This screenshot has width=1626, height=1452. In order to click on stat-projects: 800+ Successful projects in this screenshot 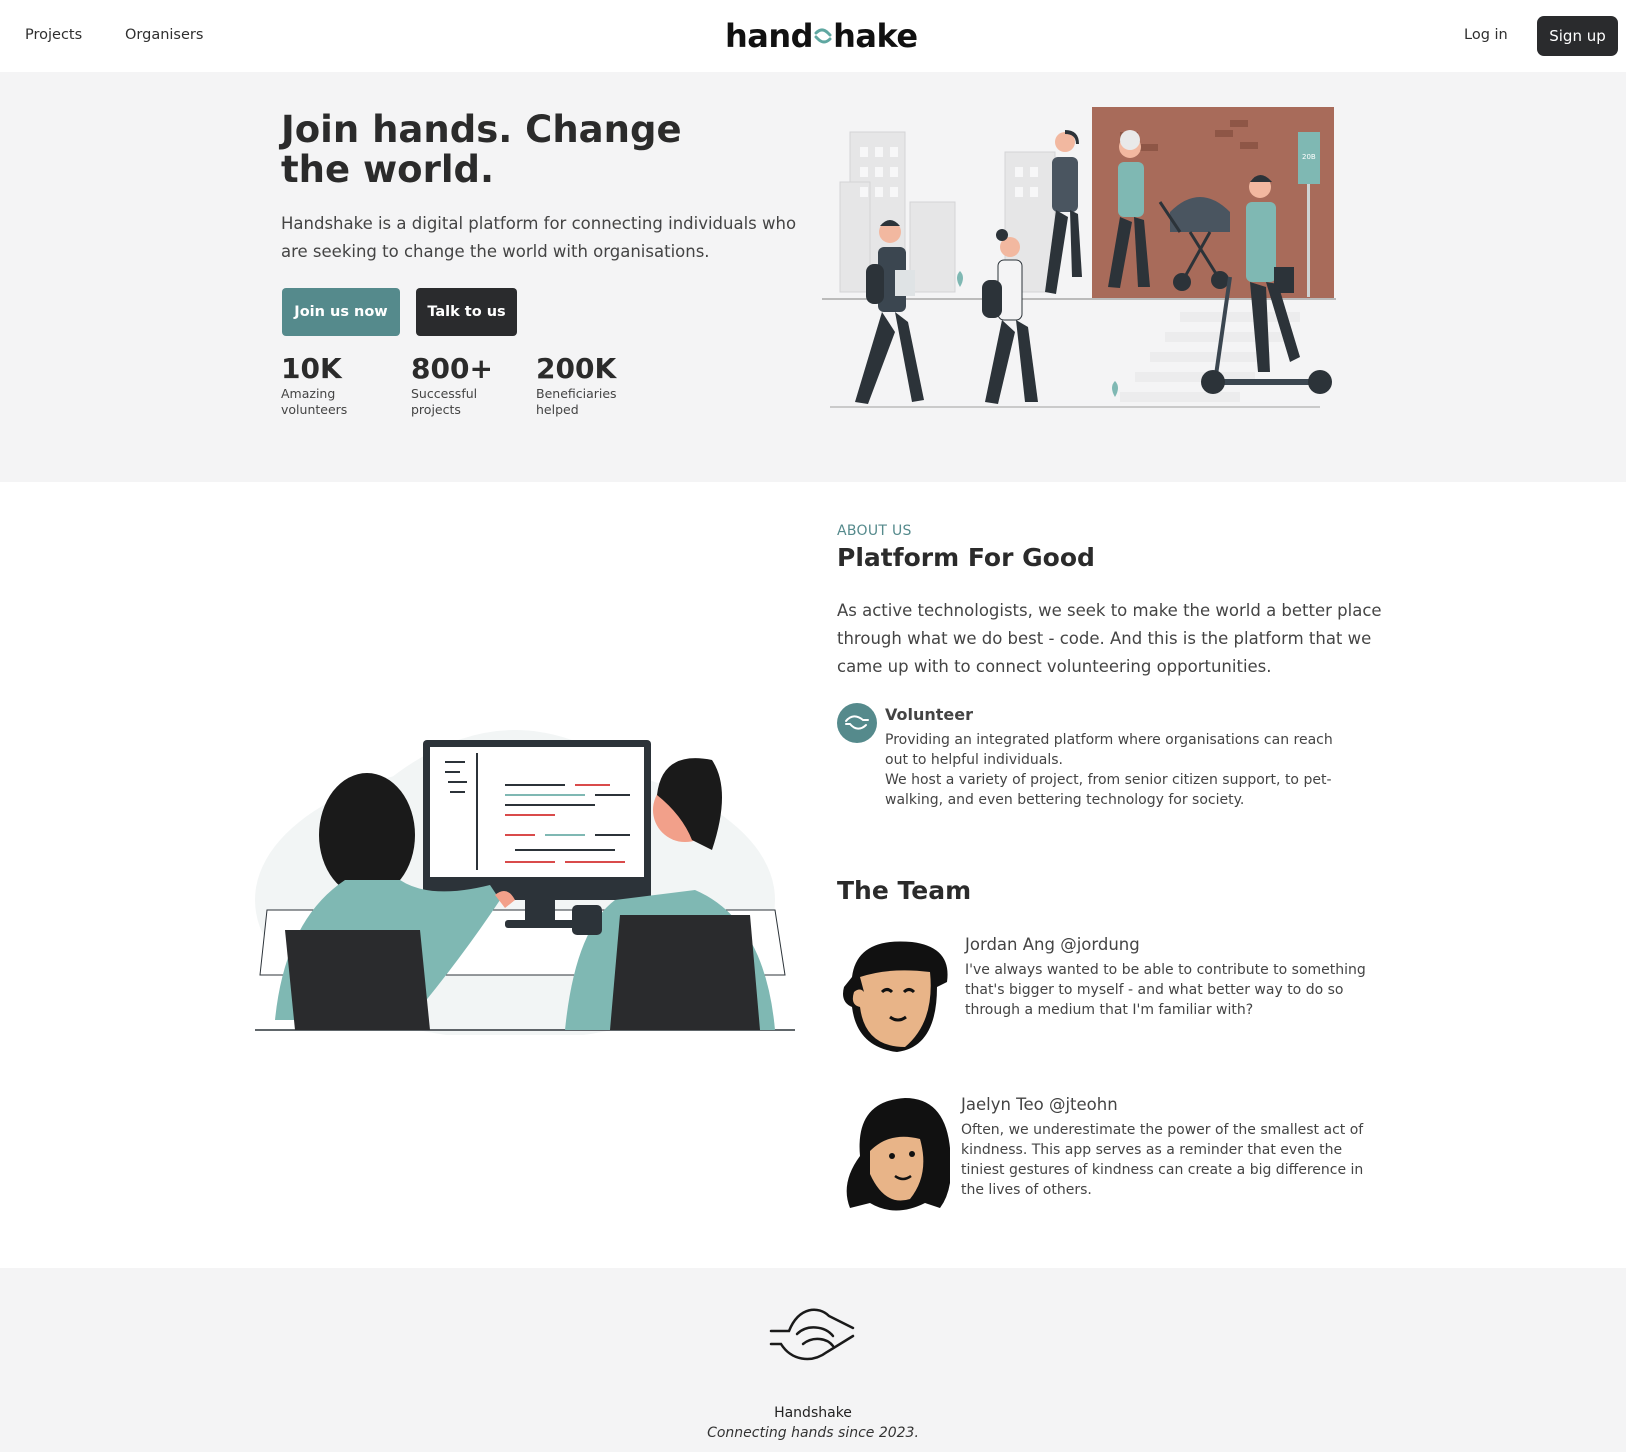, I will do `click(452, 385)`.